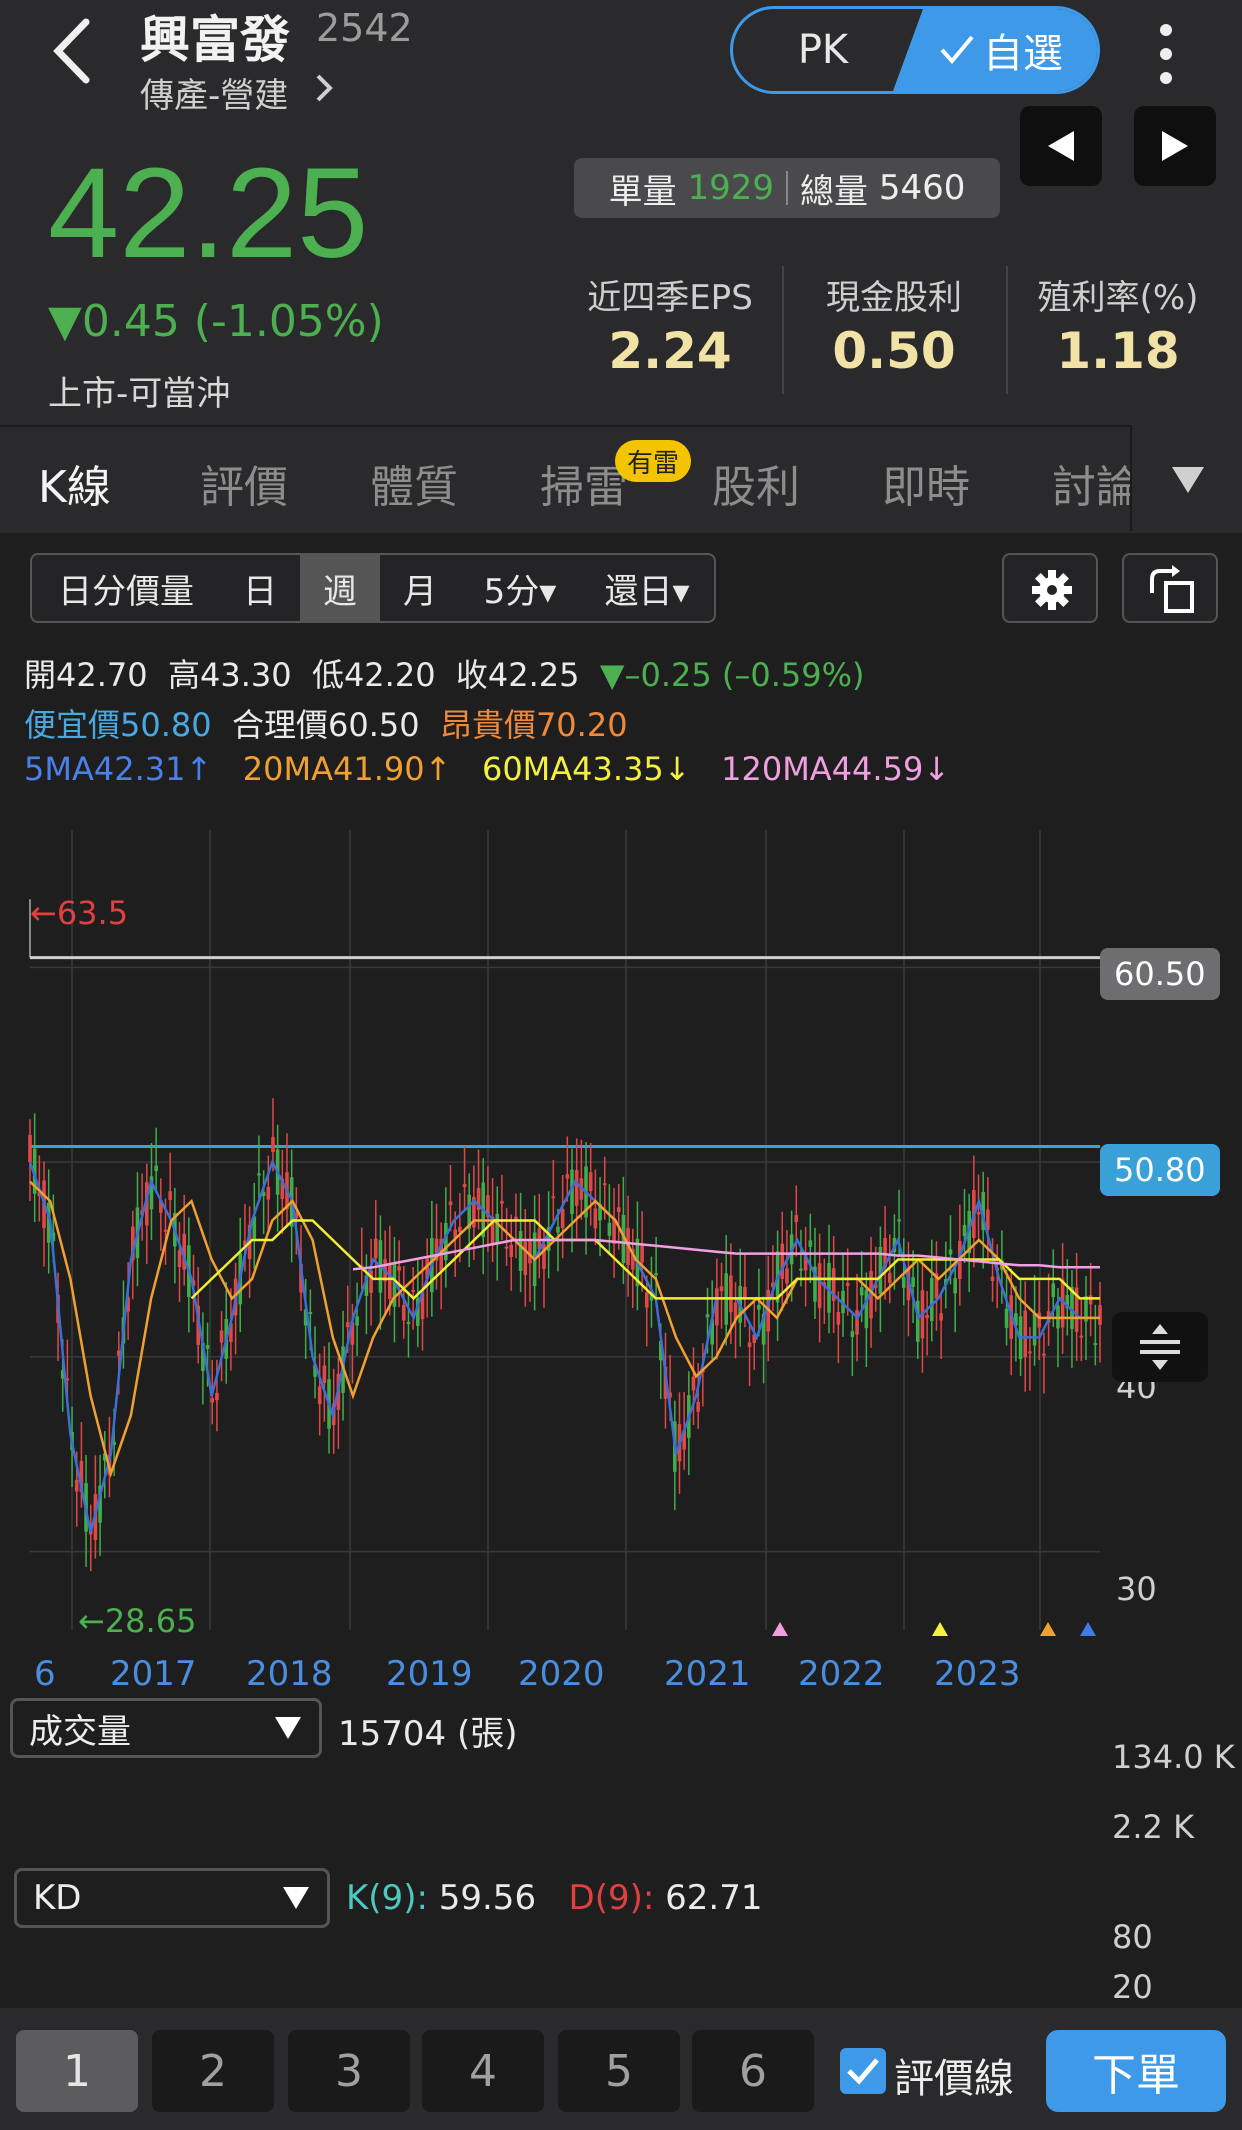  Describe the element at coordinates (166, 1728) in the screenshot. I see `volume-indicator-select: 成交量` at that location.